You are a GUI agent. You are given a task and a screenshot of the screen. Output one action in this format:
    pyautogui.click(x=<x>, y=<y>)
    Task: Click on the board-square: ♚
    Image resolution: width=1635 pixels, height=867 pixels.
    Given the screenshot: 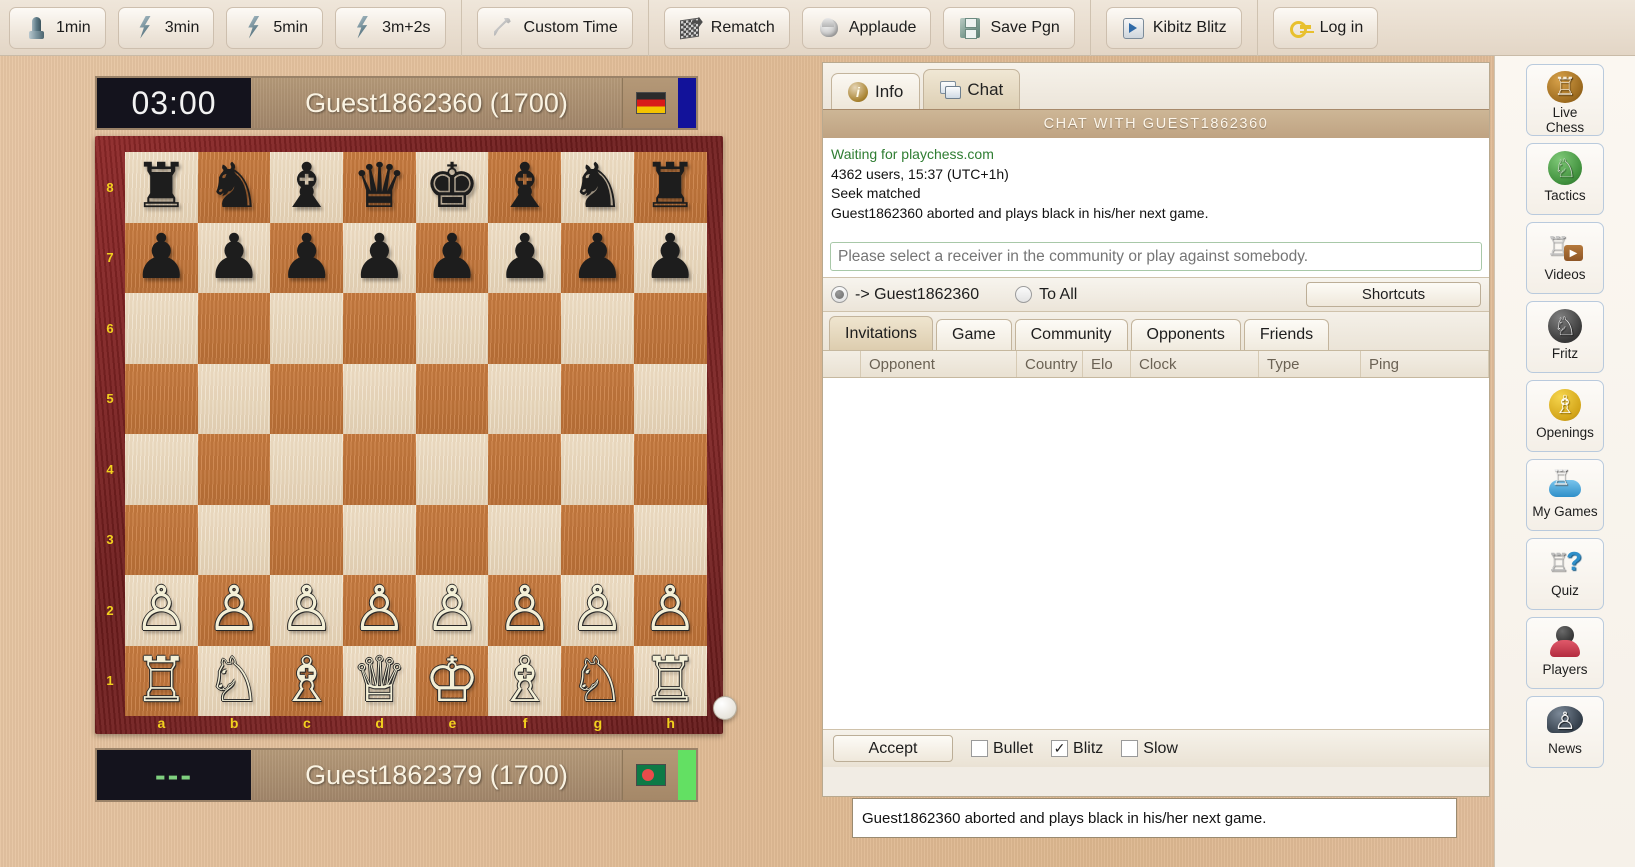 What is the action you would take?
    pyautogui.click(x=452, y=187)
    